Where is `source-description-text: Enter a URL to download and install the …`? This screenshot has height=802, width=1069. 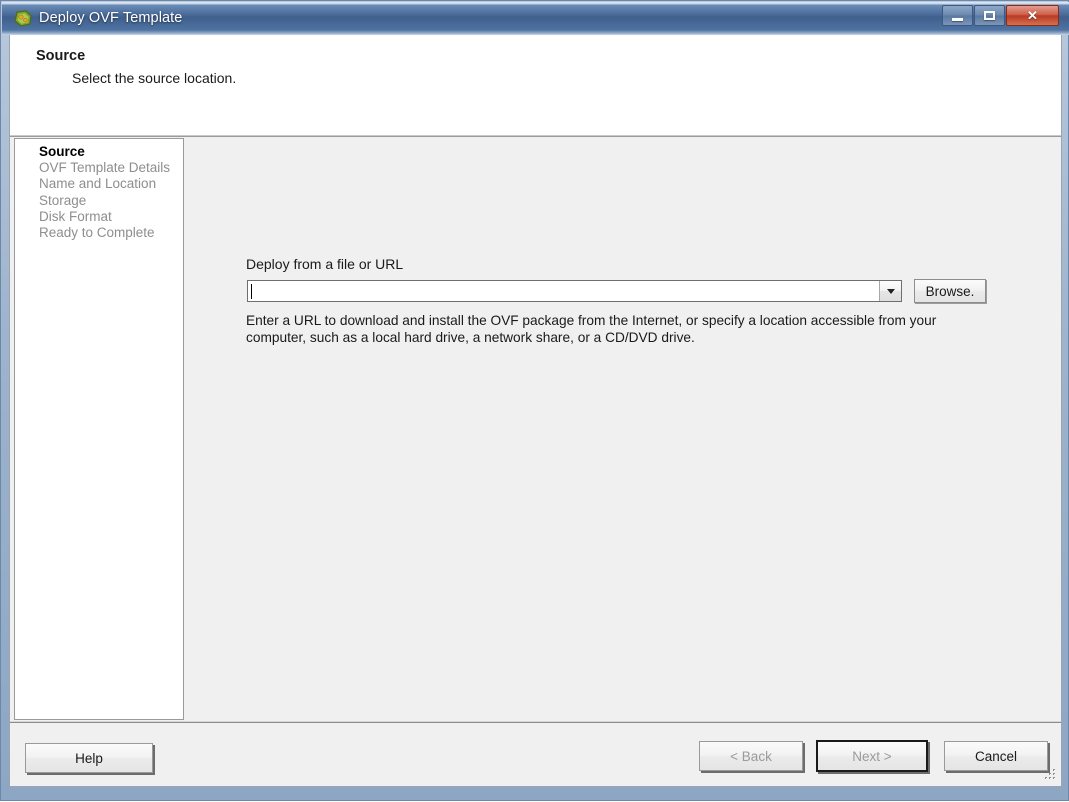 source-description-text: Enter a URL to download and install the … is located at coordinates (591, 329).